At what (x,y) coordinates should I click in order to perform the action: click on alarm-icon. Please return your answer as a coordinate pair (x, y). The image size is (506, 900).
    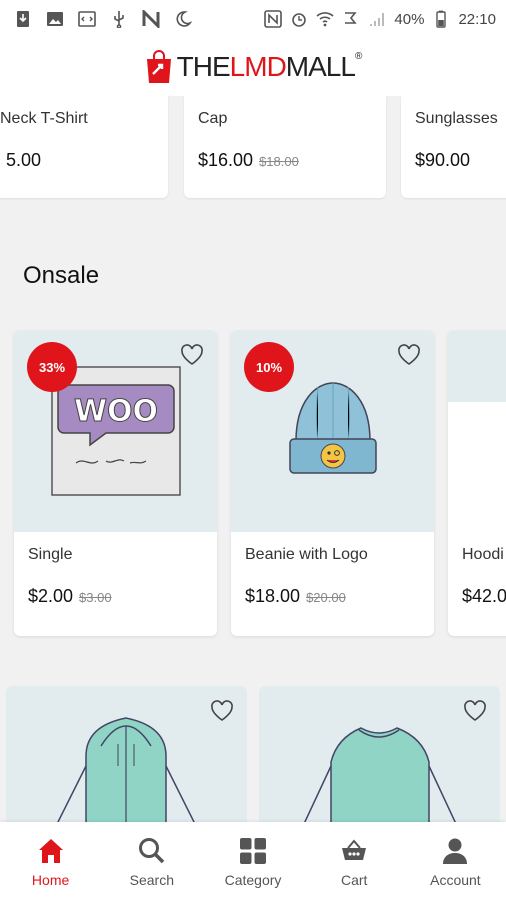
    Looking at the image, I should click on (299, 19).